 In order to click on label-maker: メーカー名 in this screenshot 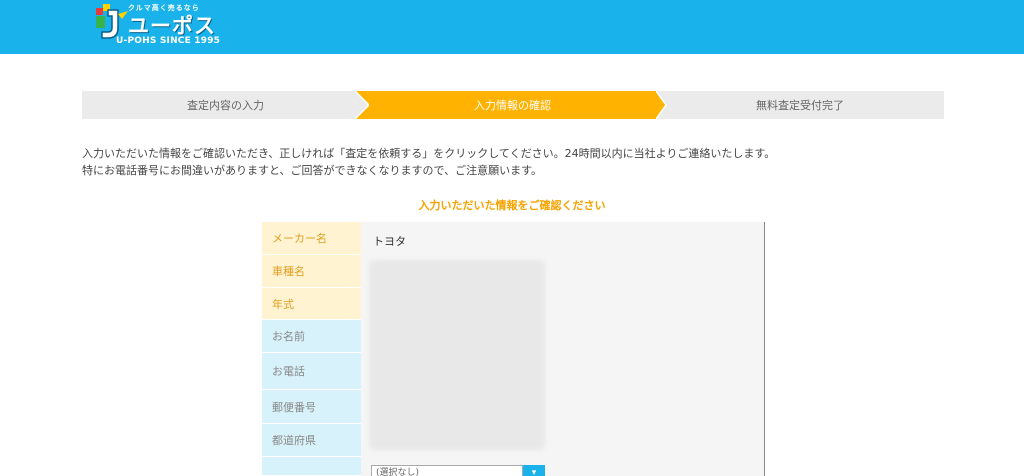, I will do `click(311, 238)`.